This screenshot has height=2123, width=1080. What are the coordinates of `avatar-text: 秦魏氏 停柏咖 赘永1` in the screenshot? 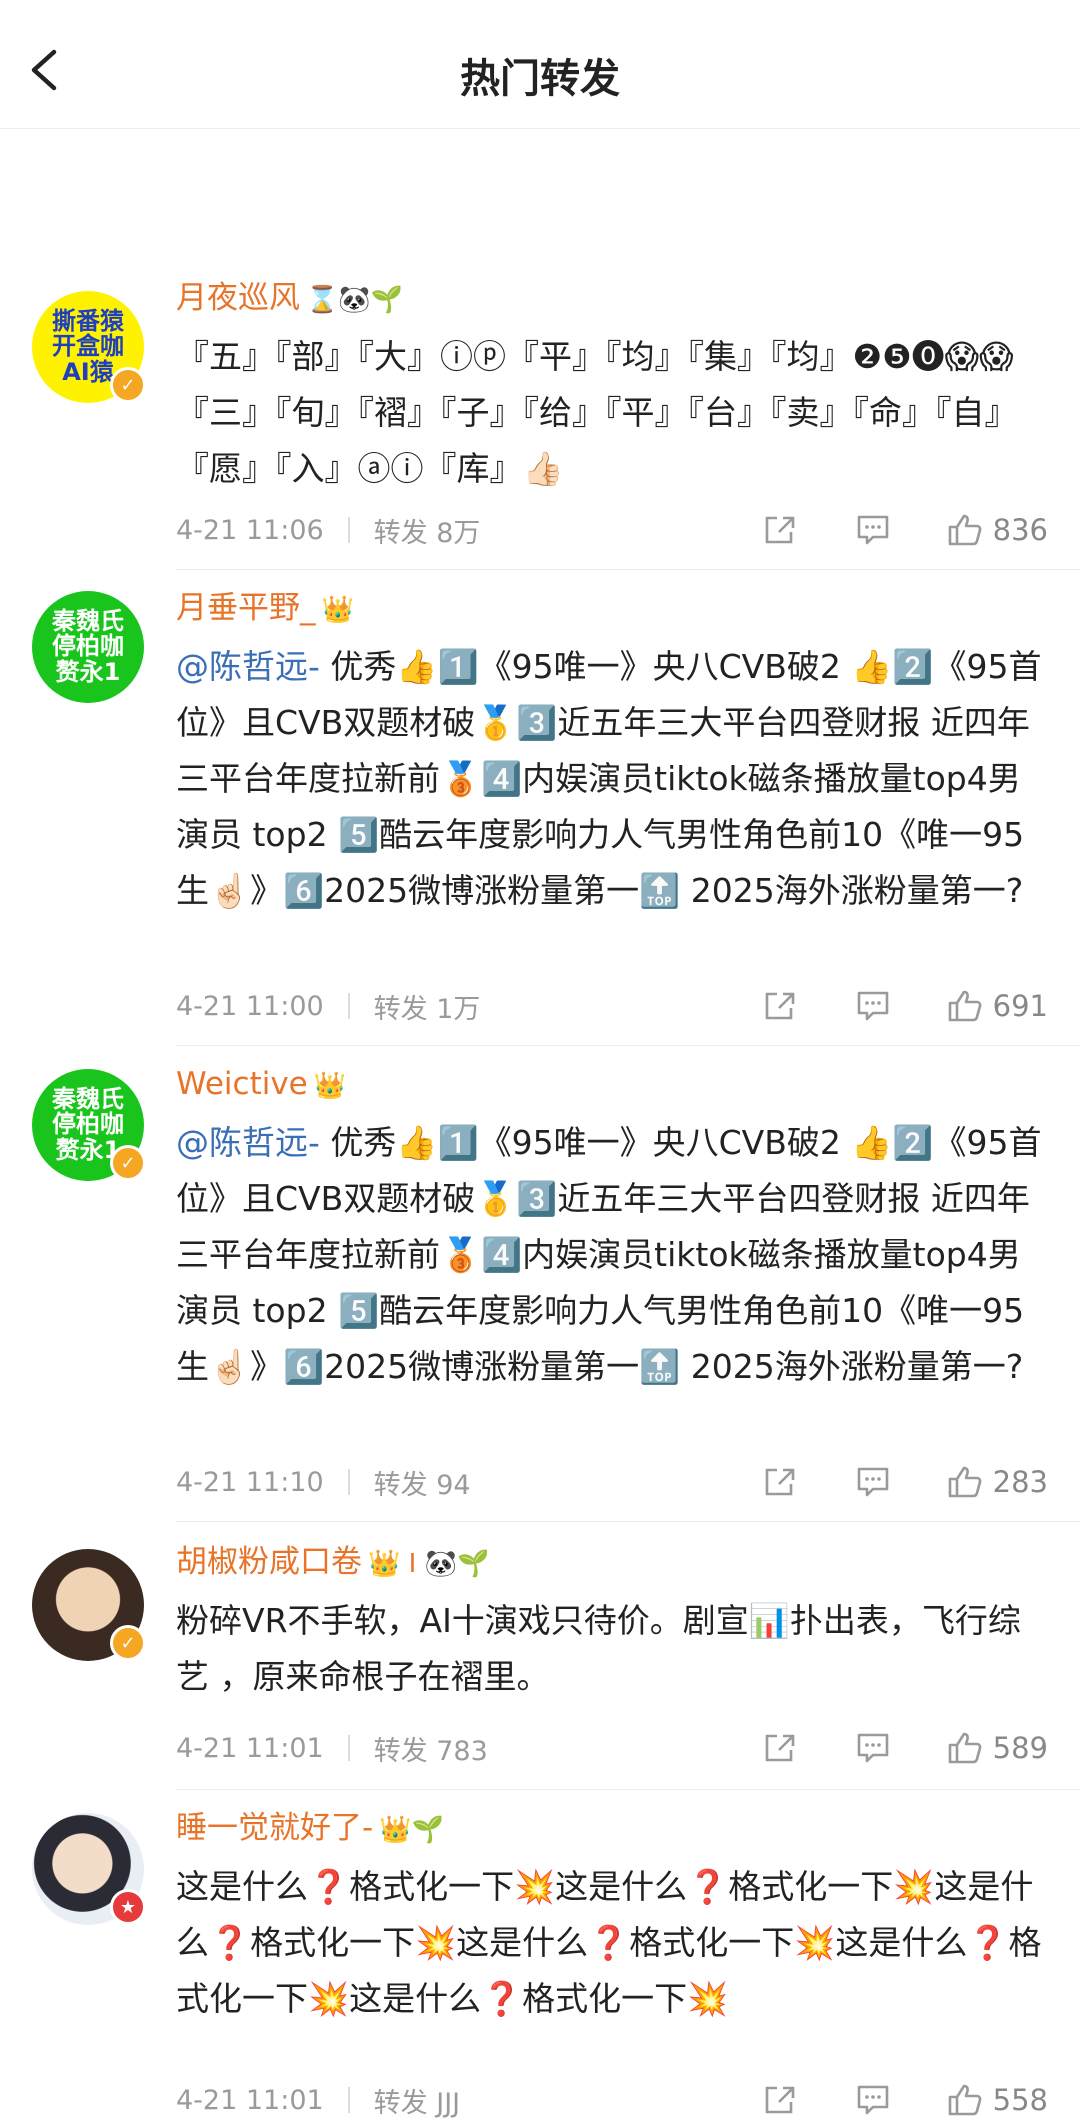 It's located at (88, 646).